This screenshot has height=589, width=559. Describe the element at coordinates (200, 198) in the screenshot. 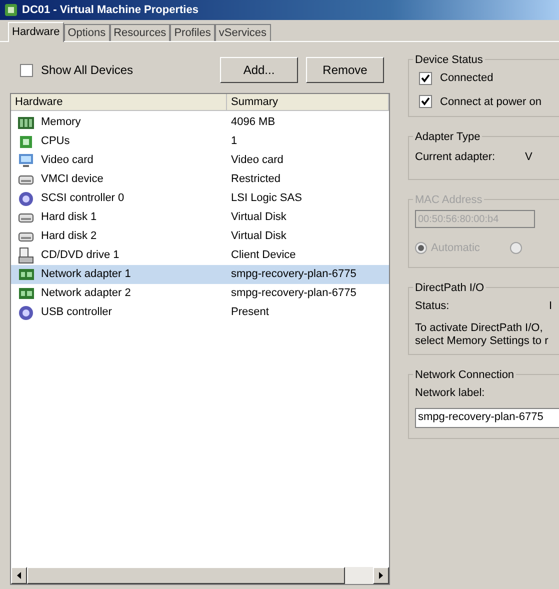

I see `list-row: SCSI controller 0 LSI Logic SAS` at that location.